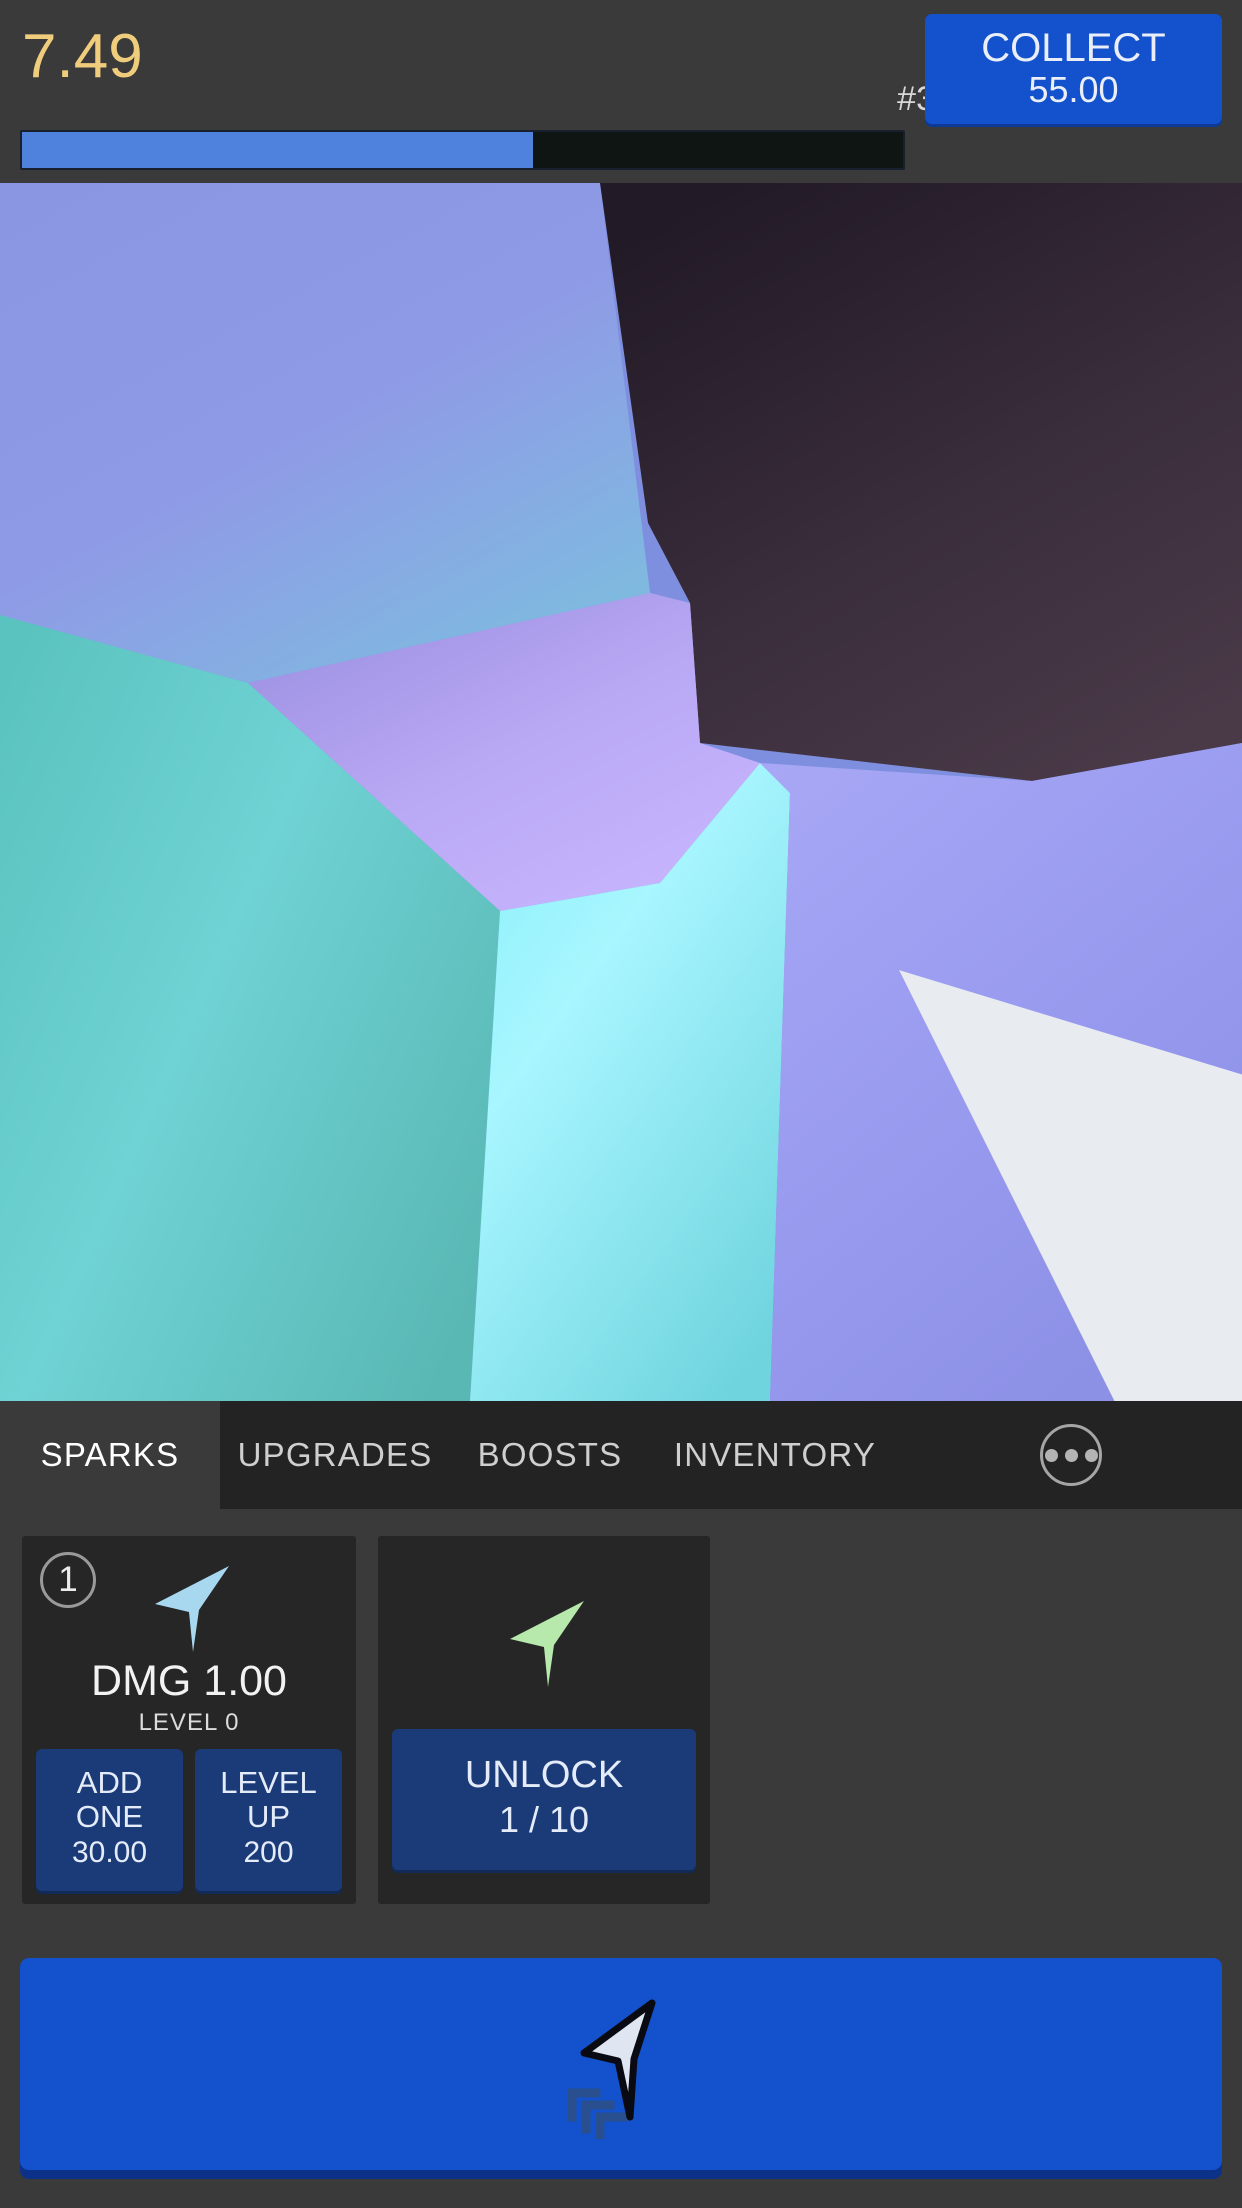  I want to click on tab-bar: SPARKS UPGRADES BOOSTS INVENTORY, so click(621, 1455).